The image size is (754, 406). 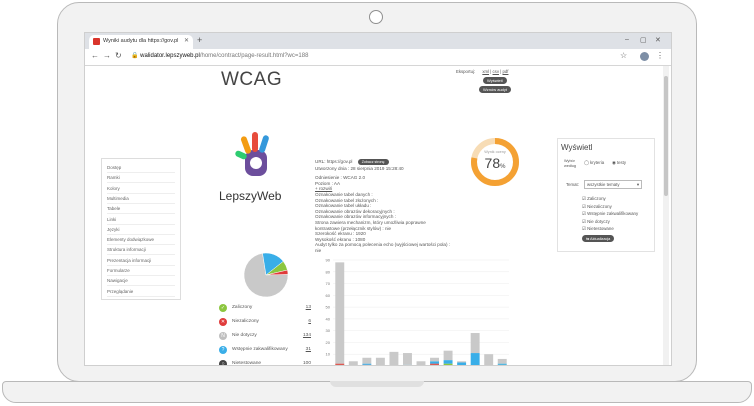 What do you see at coordinates (141, 292) in the screenshot?
I see `menu-item: Przeglądanie` at bounding box center [141, 292].